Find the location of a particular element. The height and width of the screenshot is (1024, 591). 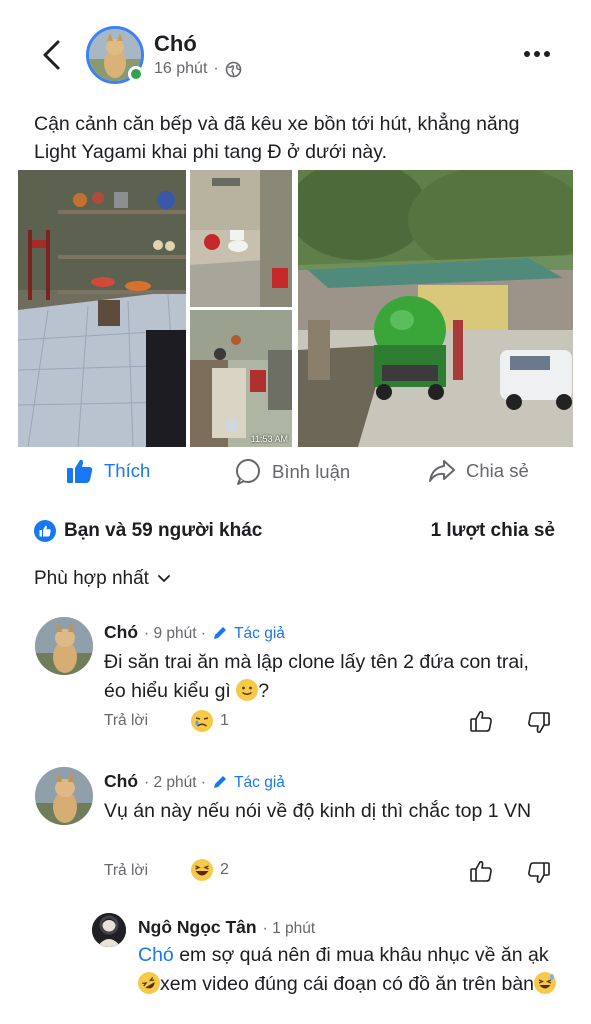

globe-icon is located at coordinates (233, 69).